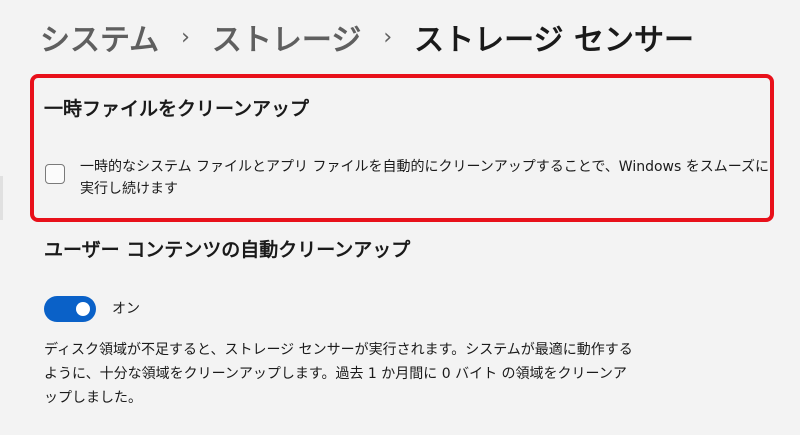 The height and width of the screenshot is (435, 800). Describe the element at coordinates (126, 309) in the screenshot. I see `toggle-state-label: オン` at that location.